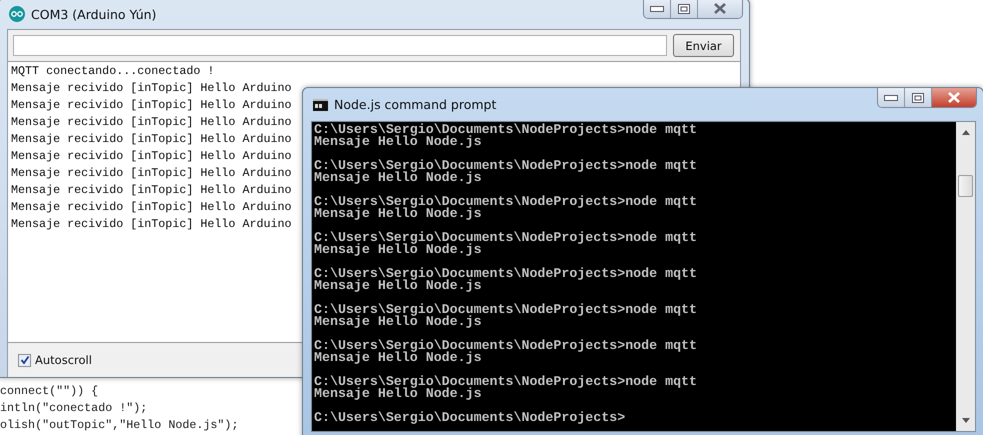  I want to click on code-line: olish("outTopic","Hello Node.js");, so click(119, 425).